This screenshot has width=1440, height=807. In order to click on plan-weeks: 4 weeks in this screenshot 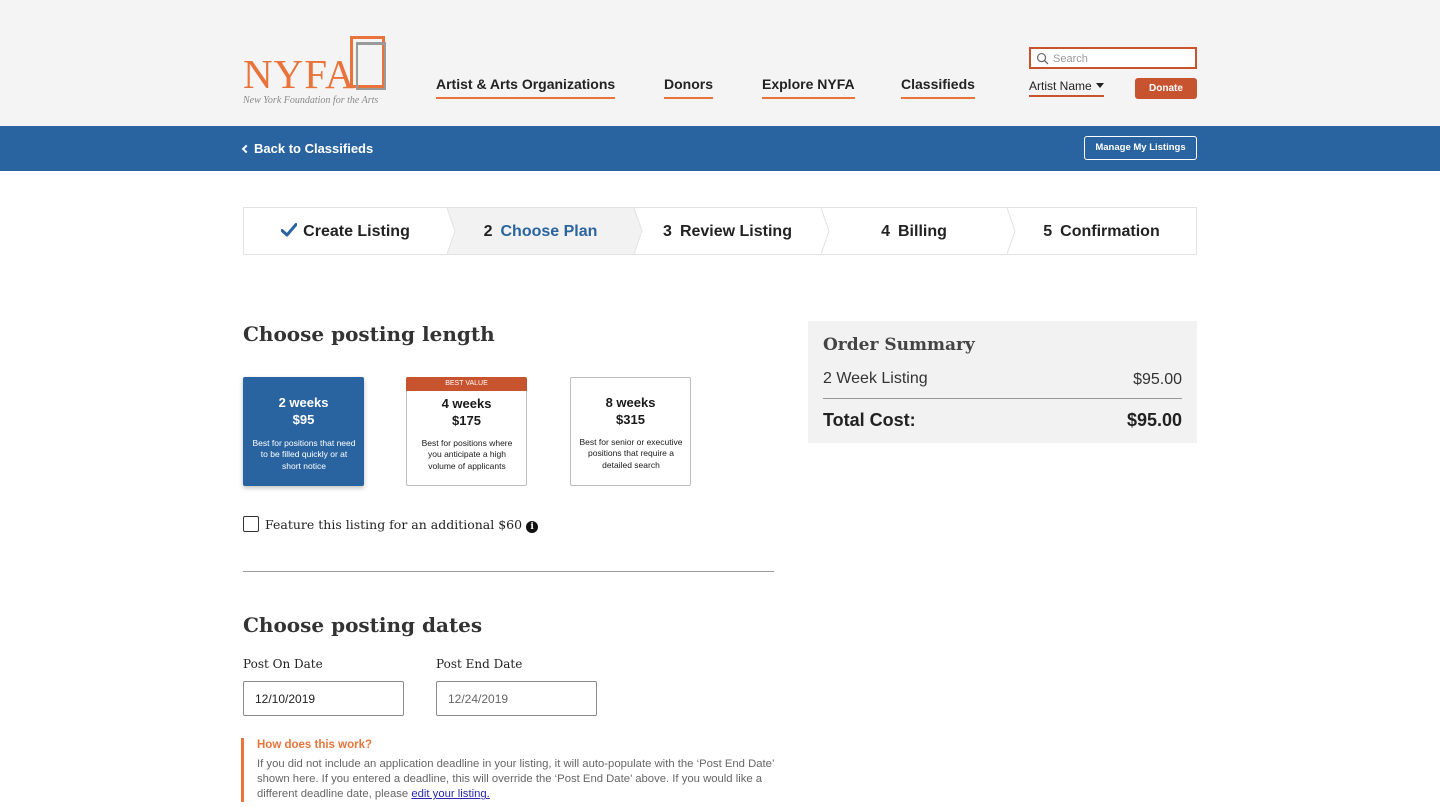, I will do `click(466, 403)`.